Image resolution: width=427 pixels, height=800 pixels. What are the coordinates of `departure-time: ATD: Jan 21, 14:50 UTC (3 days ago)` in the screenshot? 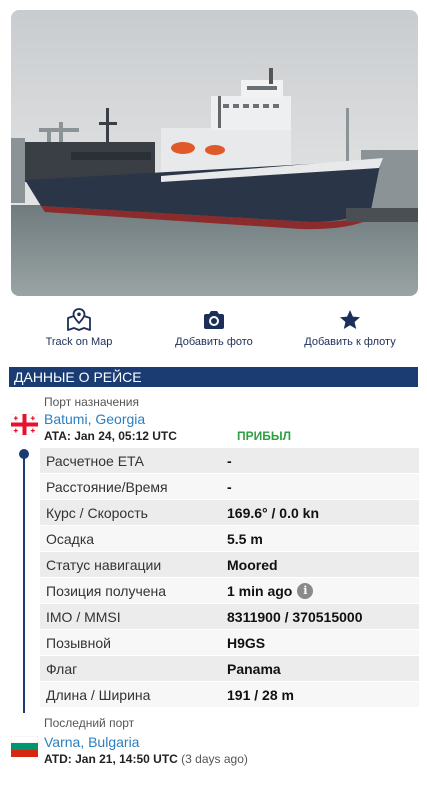 It's located at (146, 759).